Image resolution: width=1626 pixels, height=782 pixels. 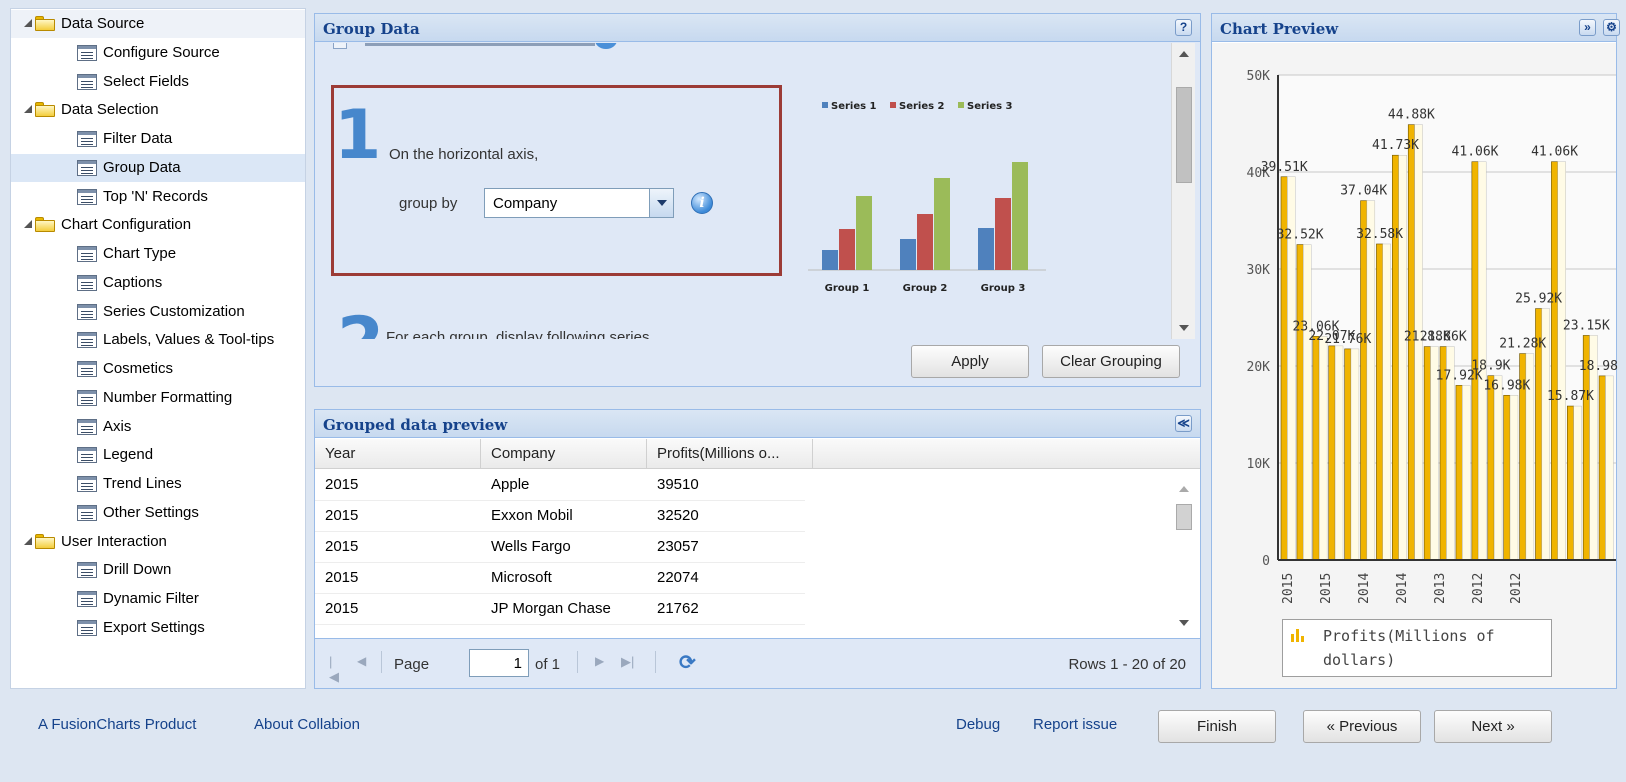 I want to click on table-row: 2015 Apple 39510, so click(x=560, y=485).